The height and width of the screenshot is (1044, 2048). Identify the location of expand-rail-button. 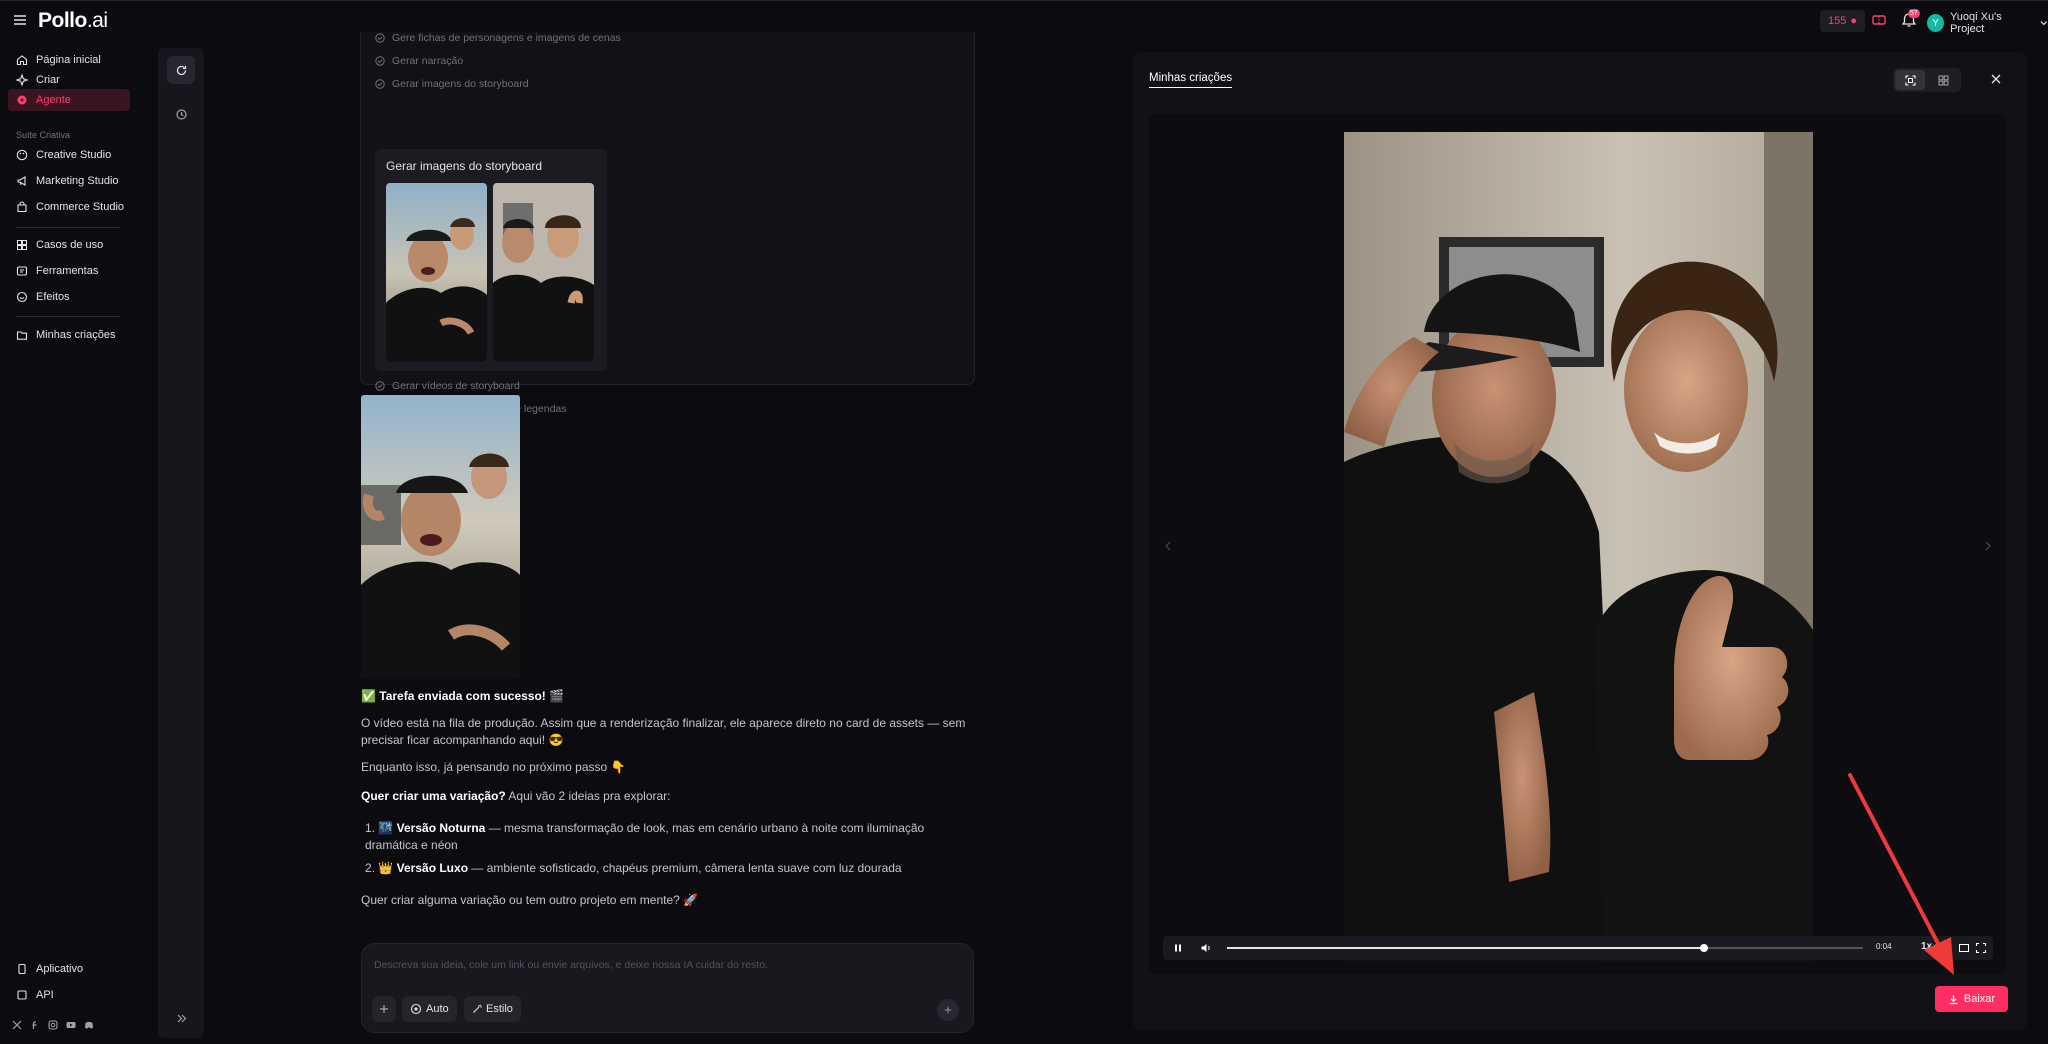
(181, 1018).